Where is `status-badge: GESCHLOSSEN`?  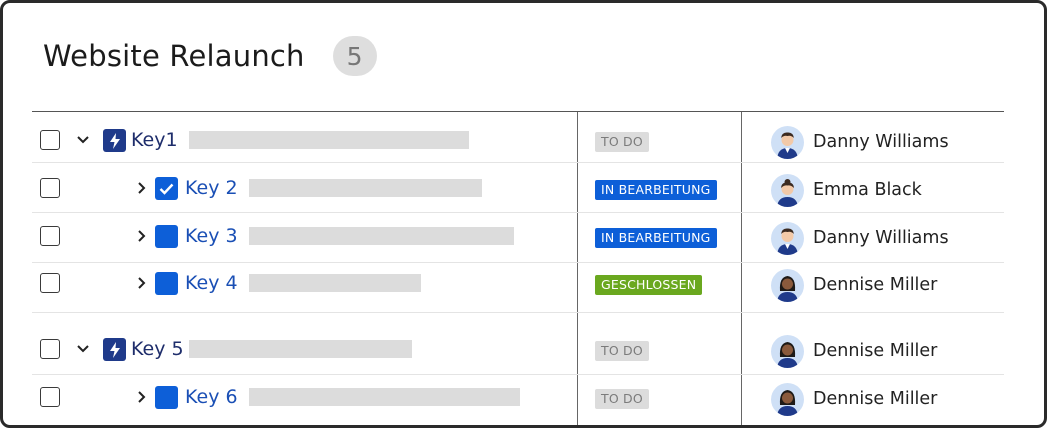
status-badge: GESCHLOSSEN is located at coordinates (649, 285).